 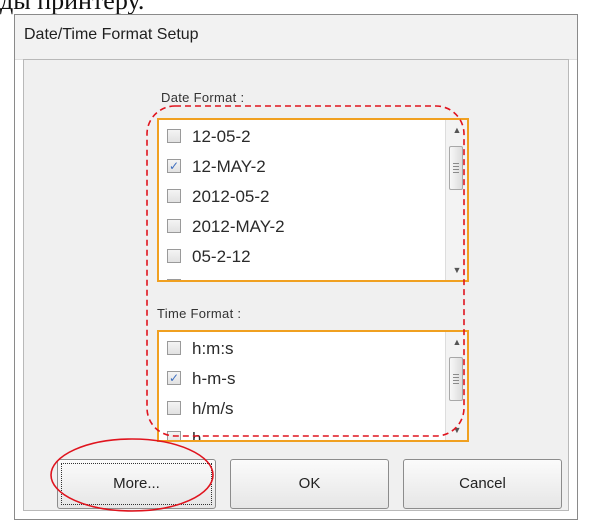 I want to click on date-format-option: ✓ 12-MAY-2, so click(x=302, y=168).